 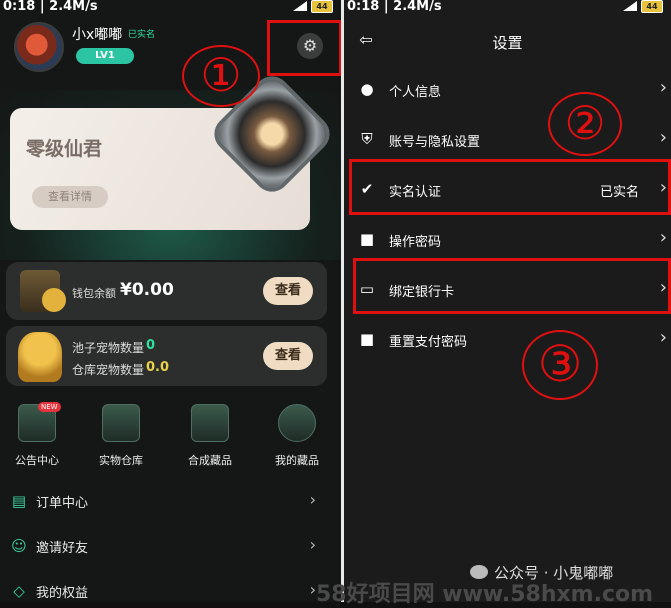 I want to click on grid-item-synthesize: 合成藏品, so click(x=210, y=435).